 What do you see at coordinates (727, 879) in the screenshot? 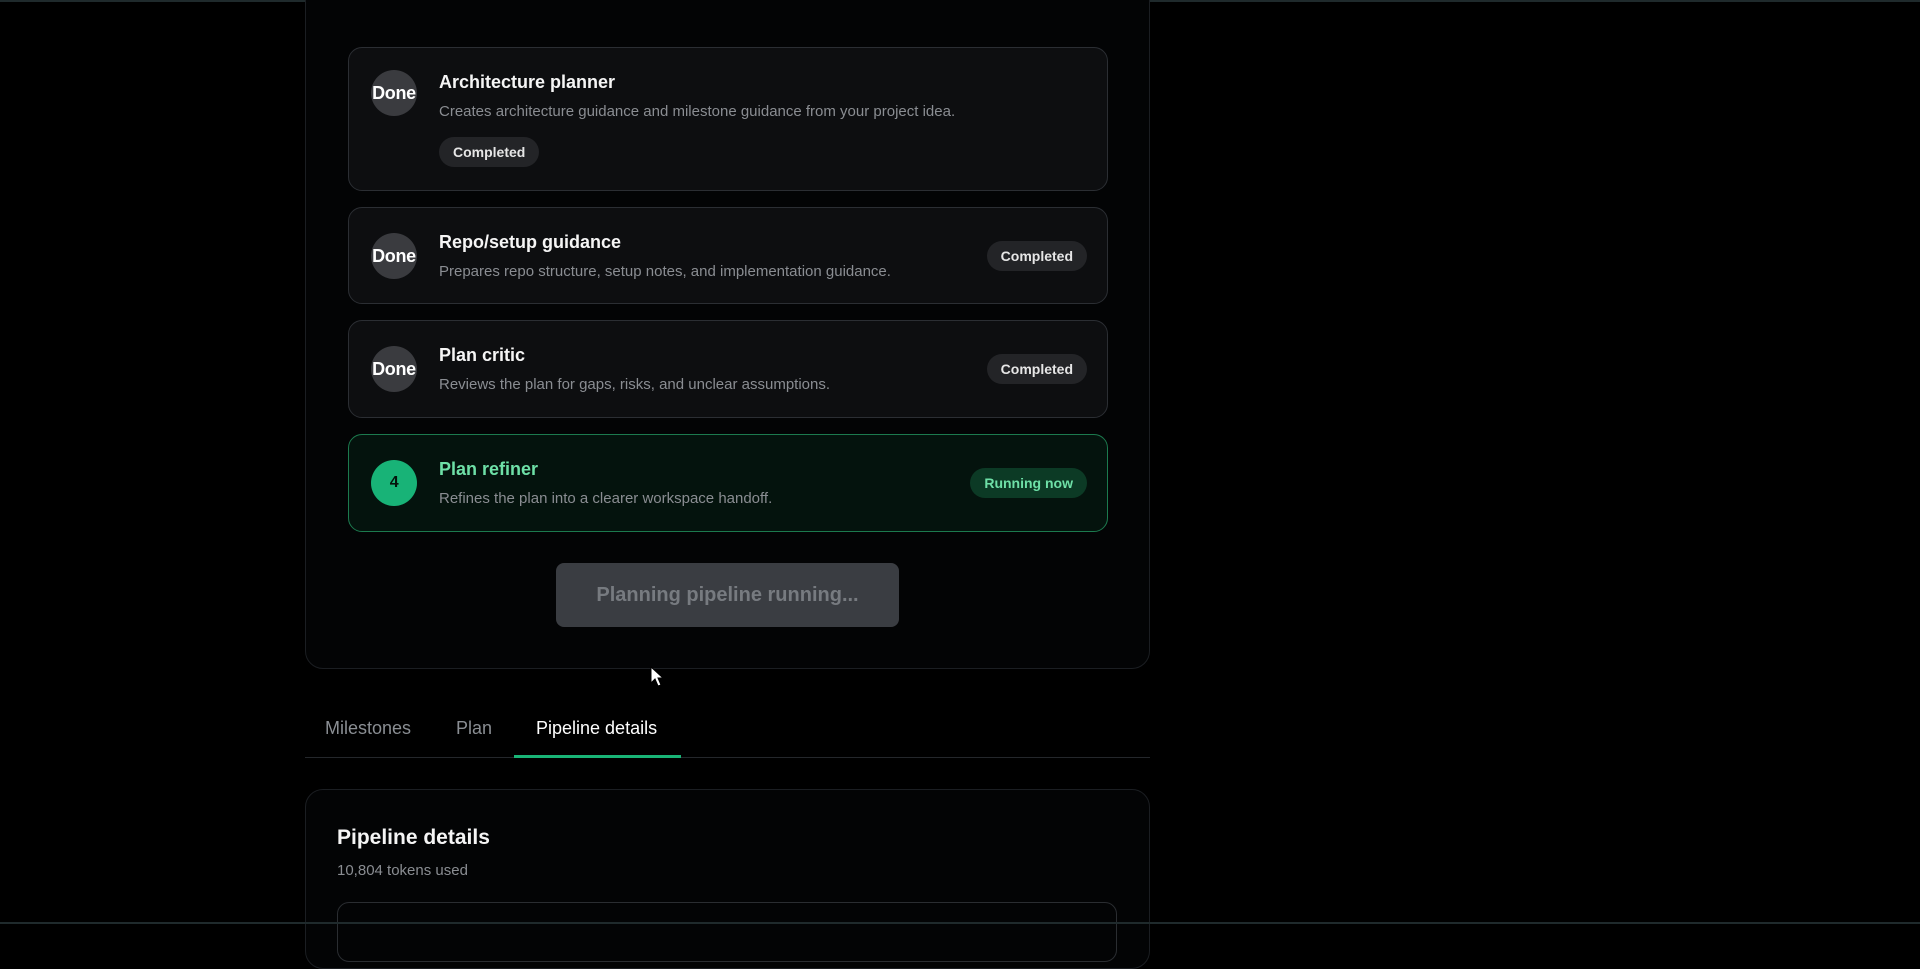
I see `pipeline-details-panel: Pipeline details 10,804 tokens used` at bounding box center [727, 879].